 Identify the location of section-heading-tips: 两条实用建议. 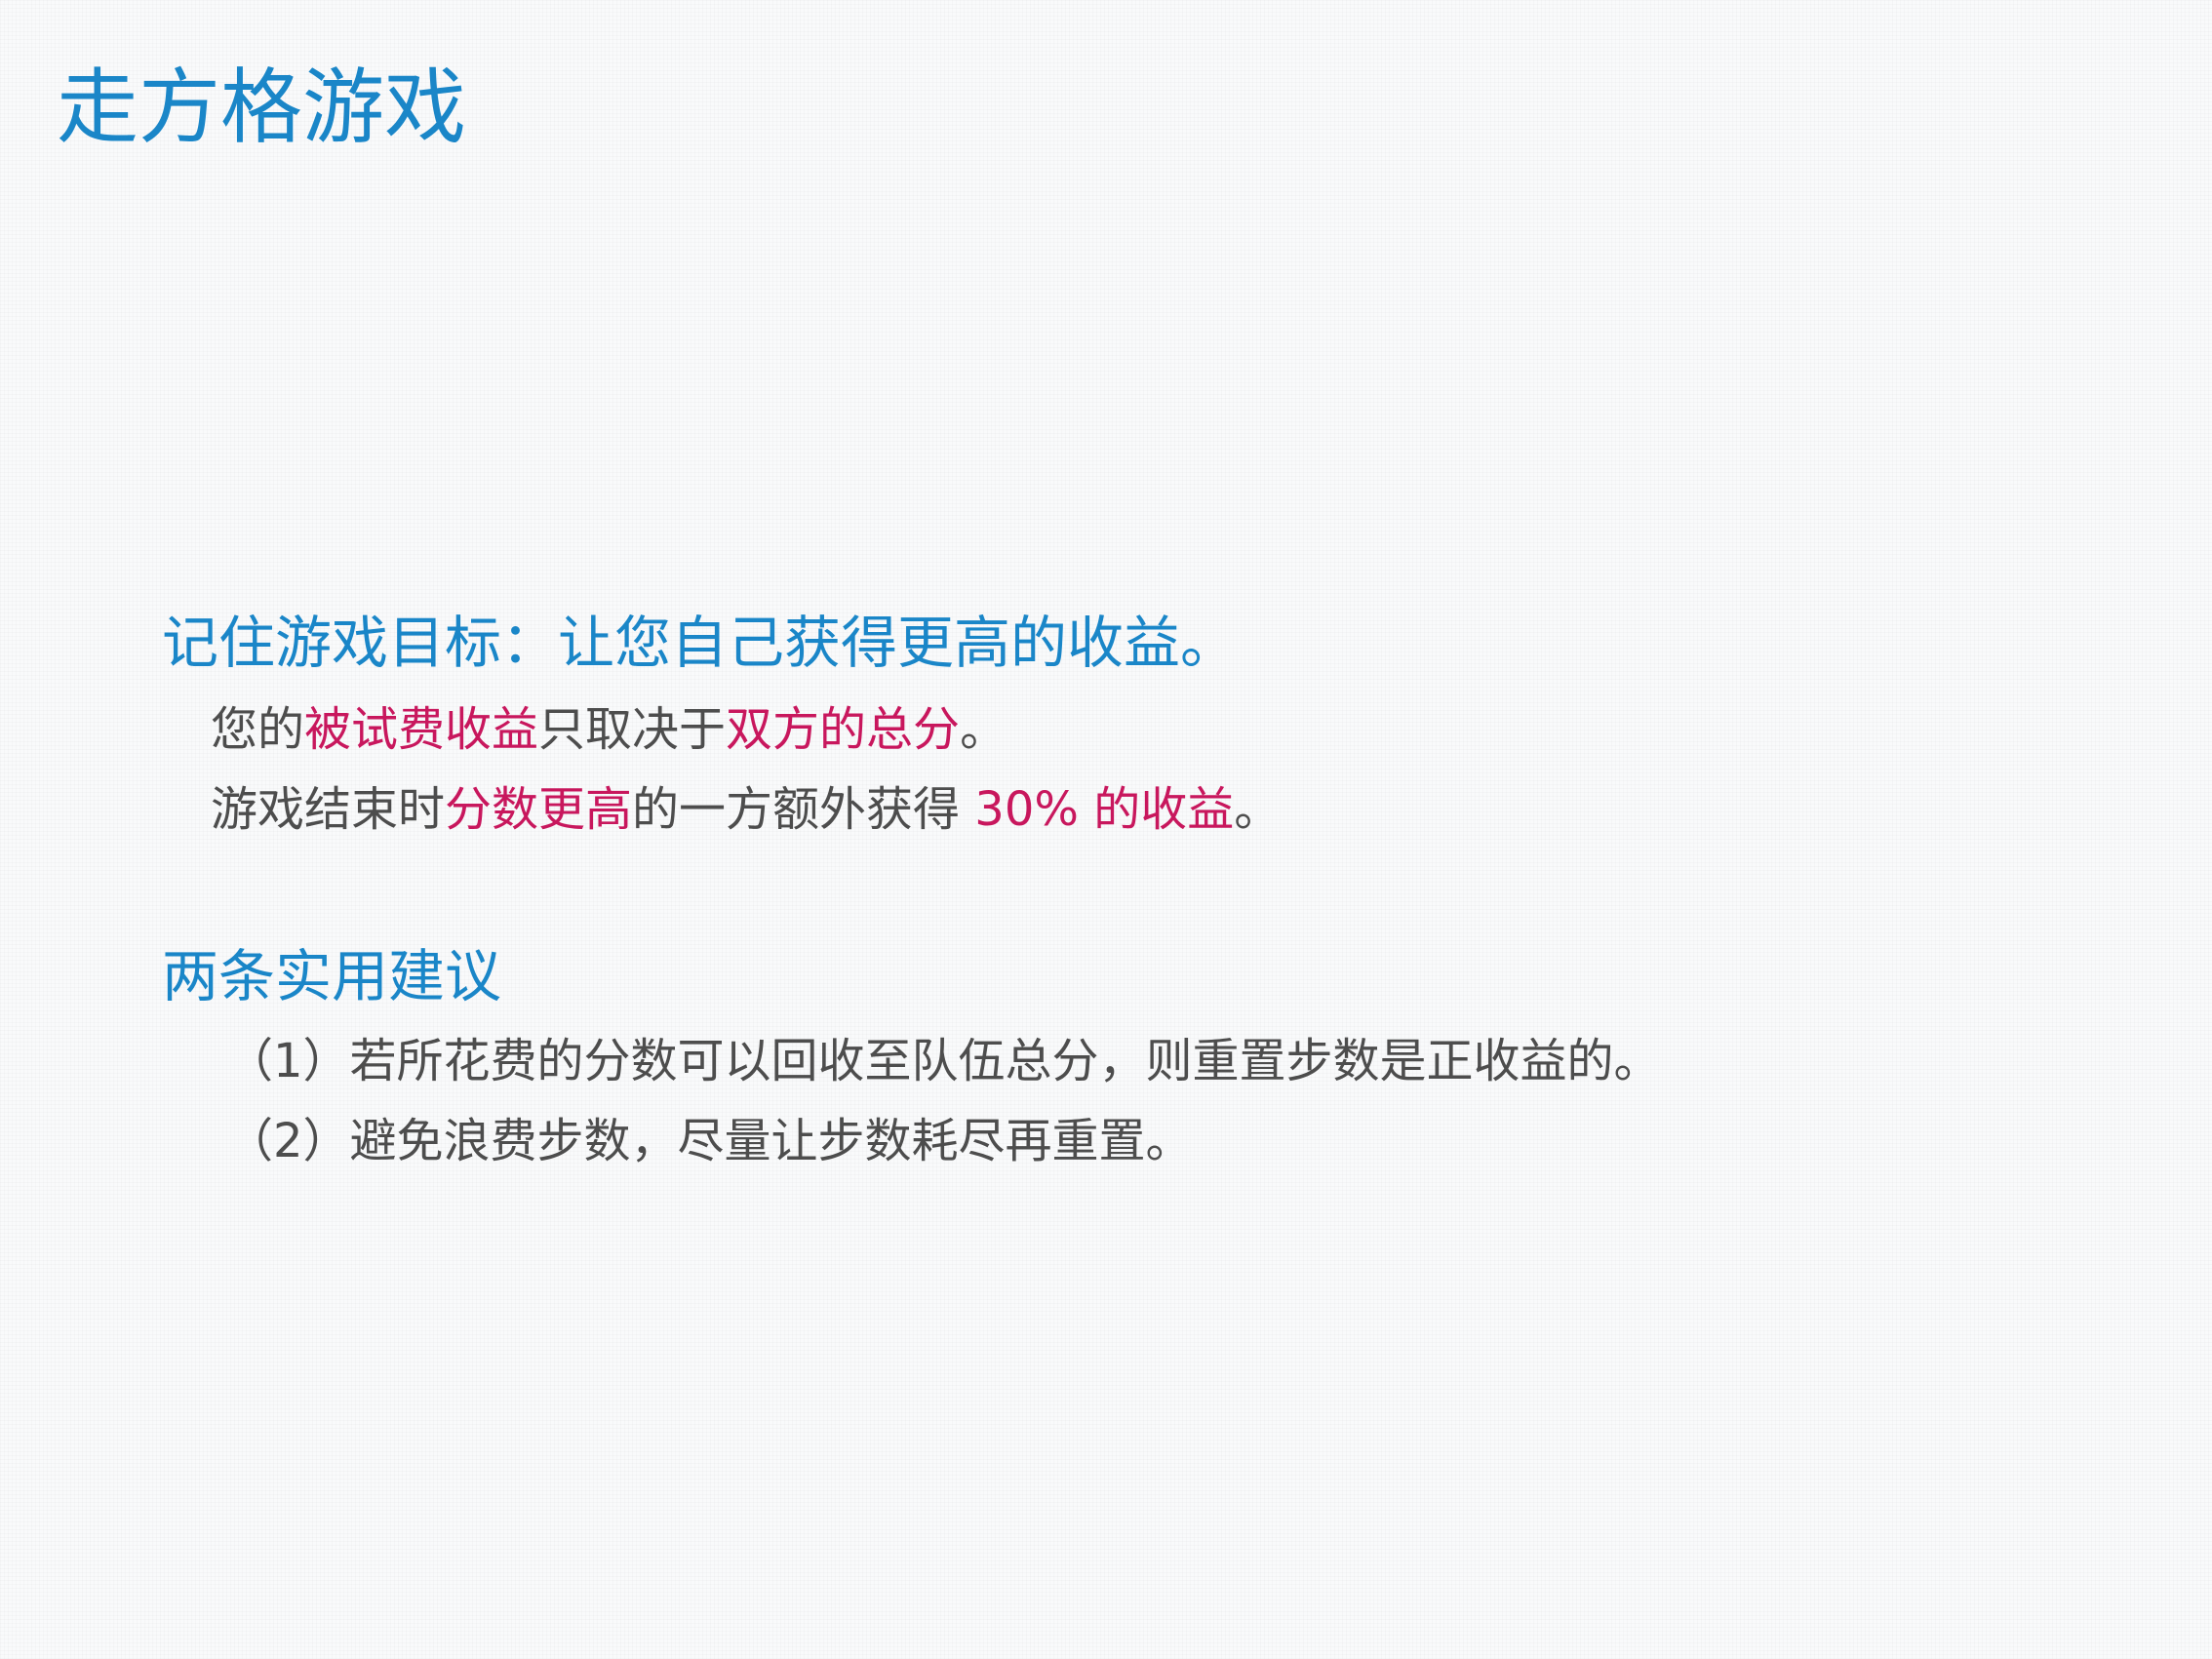
(332, 976).